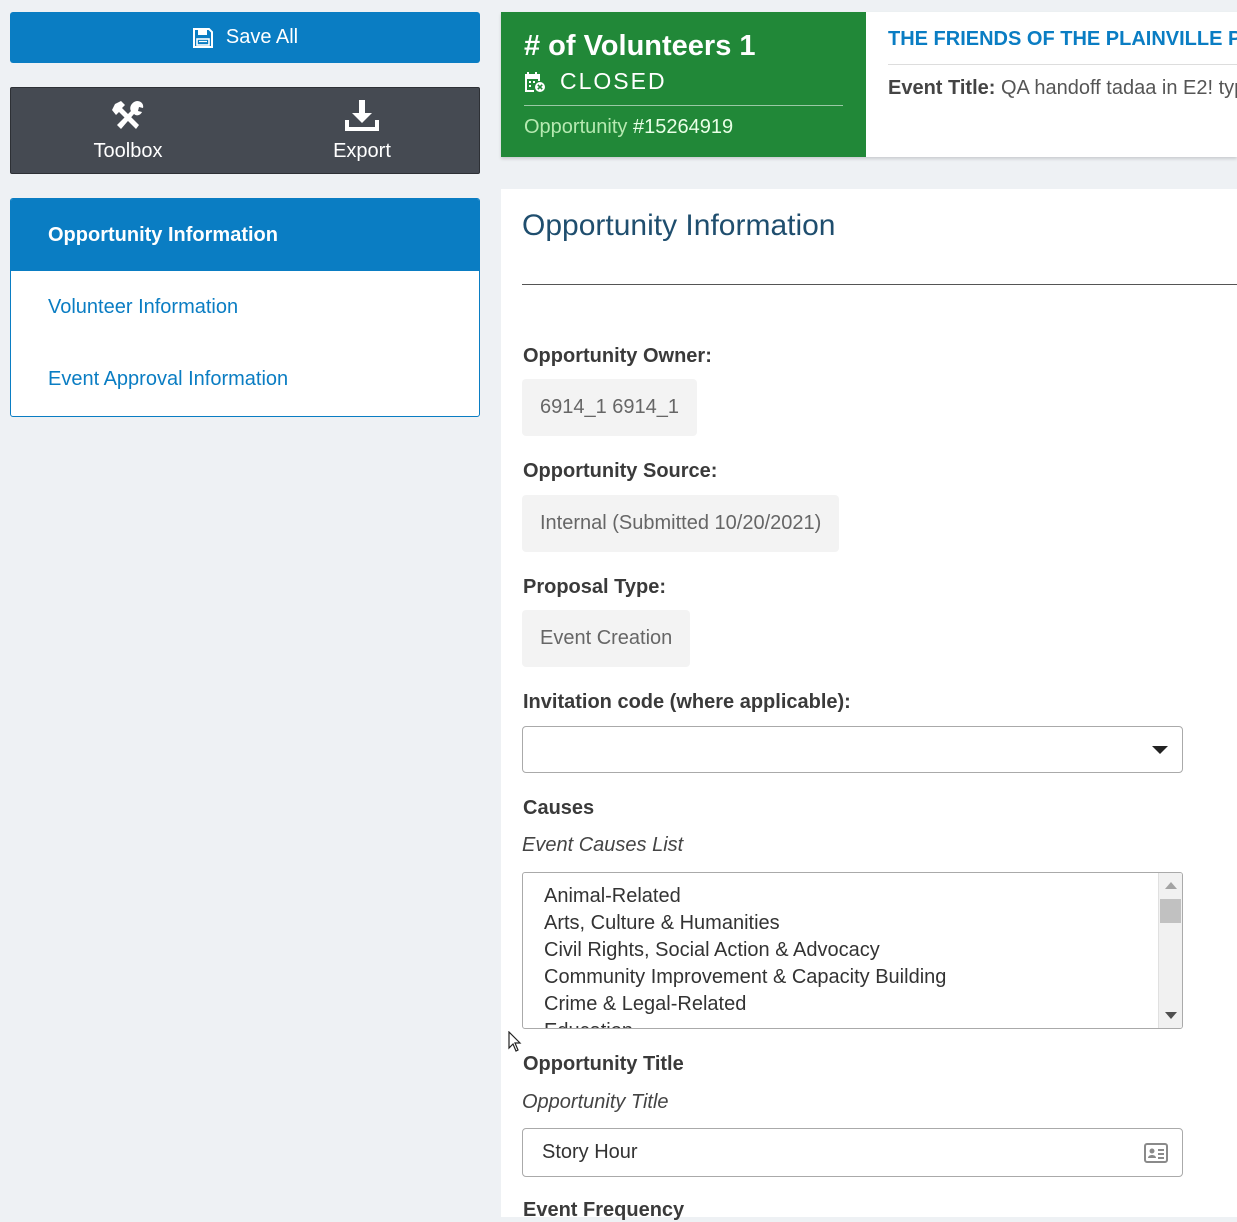 The height and width of the screenshot is (1222, 1237). What do you see at coordinates (604, 1210) in the screenshot?
I see `event-frequency-label: Event Frequency` at bounding box center [604, 1210].